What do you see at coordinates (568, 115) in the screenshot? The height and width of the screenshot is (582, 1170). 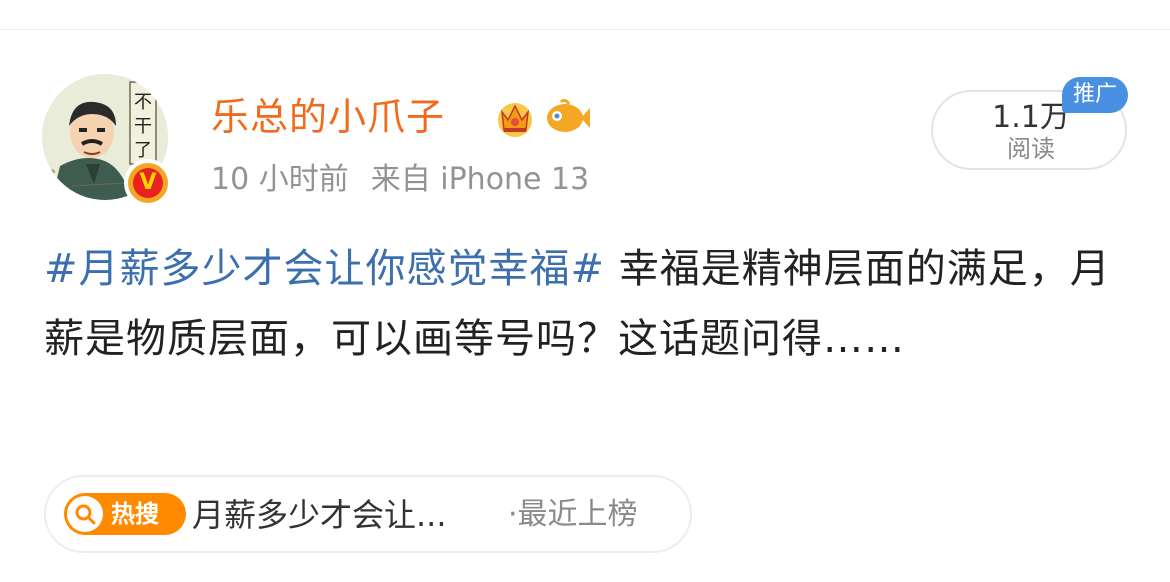 I see `fish-icon` at bounding box center [568, 115].